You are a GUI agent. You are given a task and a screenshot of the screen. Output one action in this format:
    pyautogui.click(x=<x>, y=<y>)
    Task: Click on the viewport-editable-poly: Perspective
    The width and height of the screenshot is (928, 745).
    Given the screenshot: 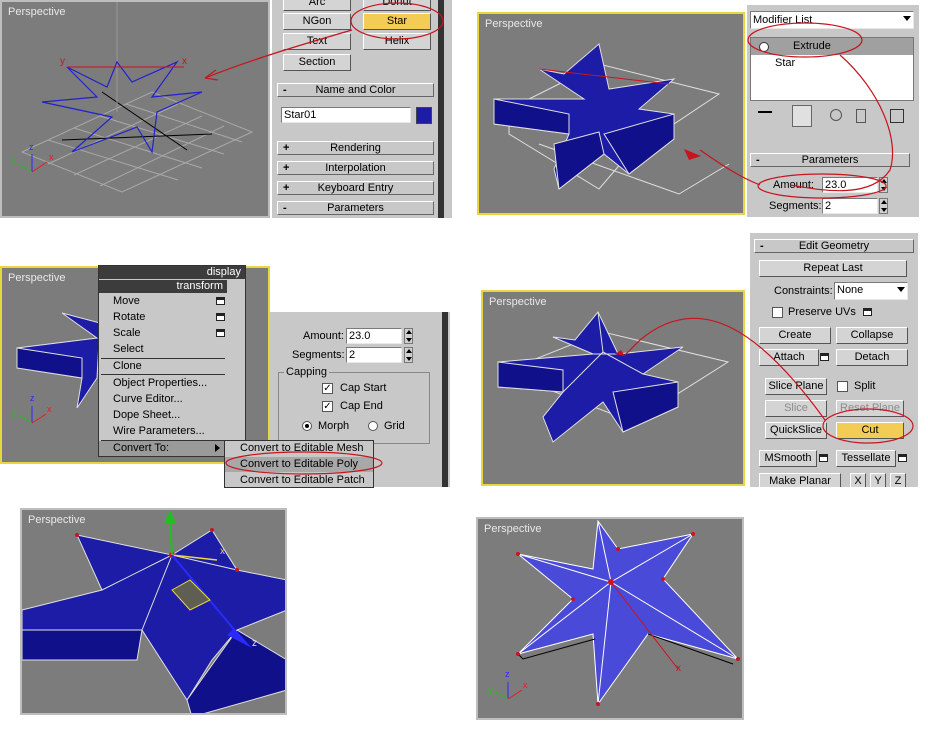 What is the action you would take?
    pyautogui.click(x=613, y=388)
    